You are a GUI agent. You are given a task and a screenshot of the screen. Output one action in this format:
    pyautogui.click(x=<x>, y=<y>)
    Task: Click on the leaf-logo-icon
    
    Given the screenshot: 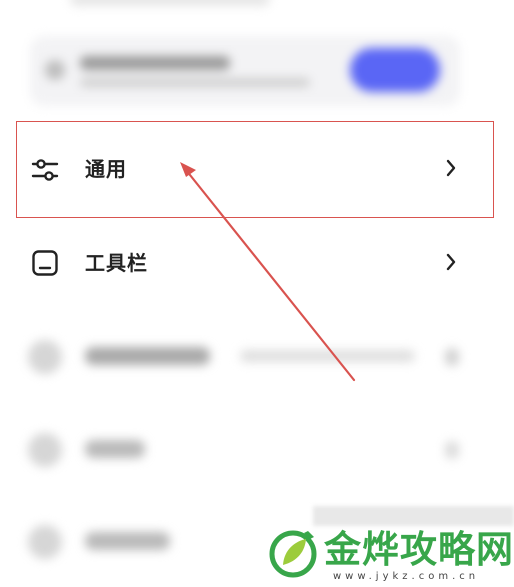 What is the action you would take?
    pyautogui.click(x=293, y=554)
    